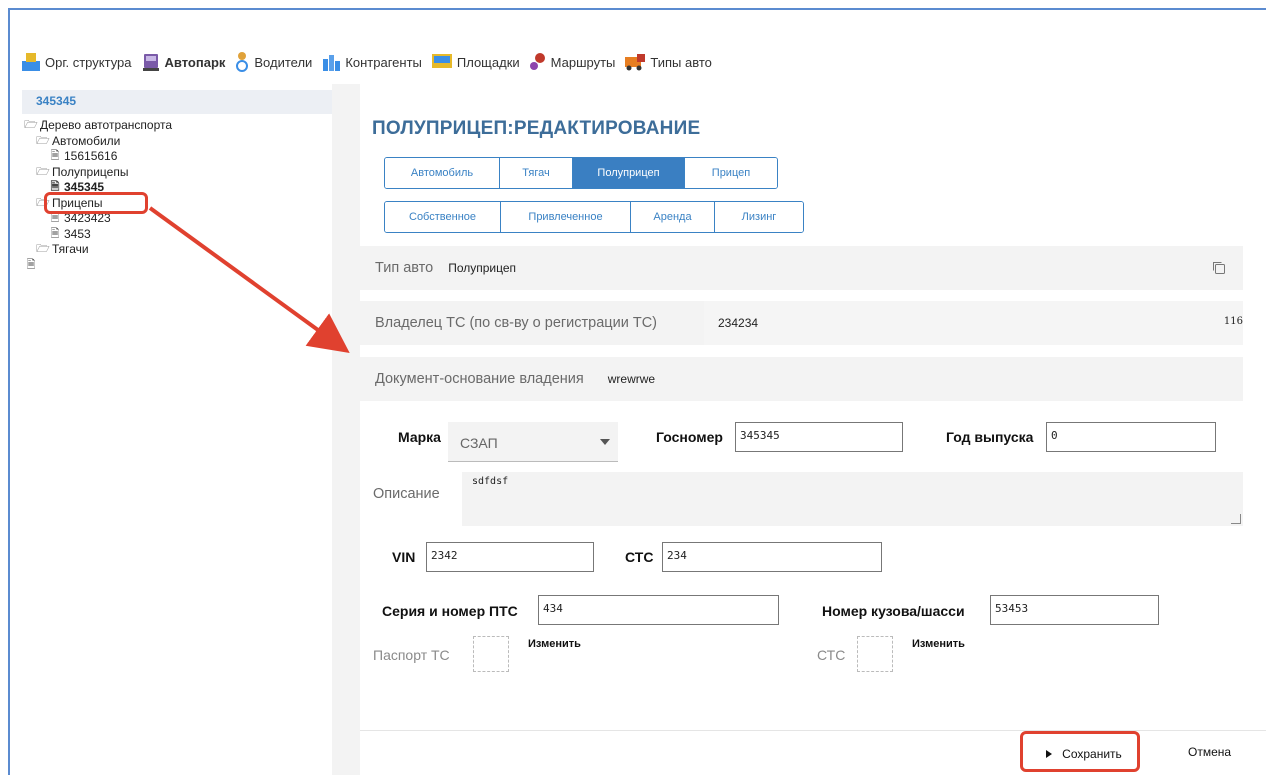 This screenshot has width=1266, height=775. I want to click on stc-doc-label: СТС, so click(831, 655).